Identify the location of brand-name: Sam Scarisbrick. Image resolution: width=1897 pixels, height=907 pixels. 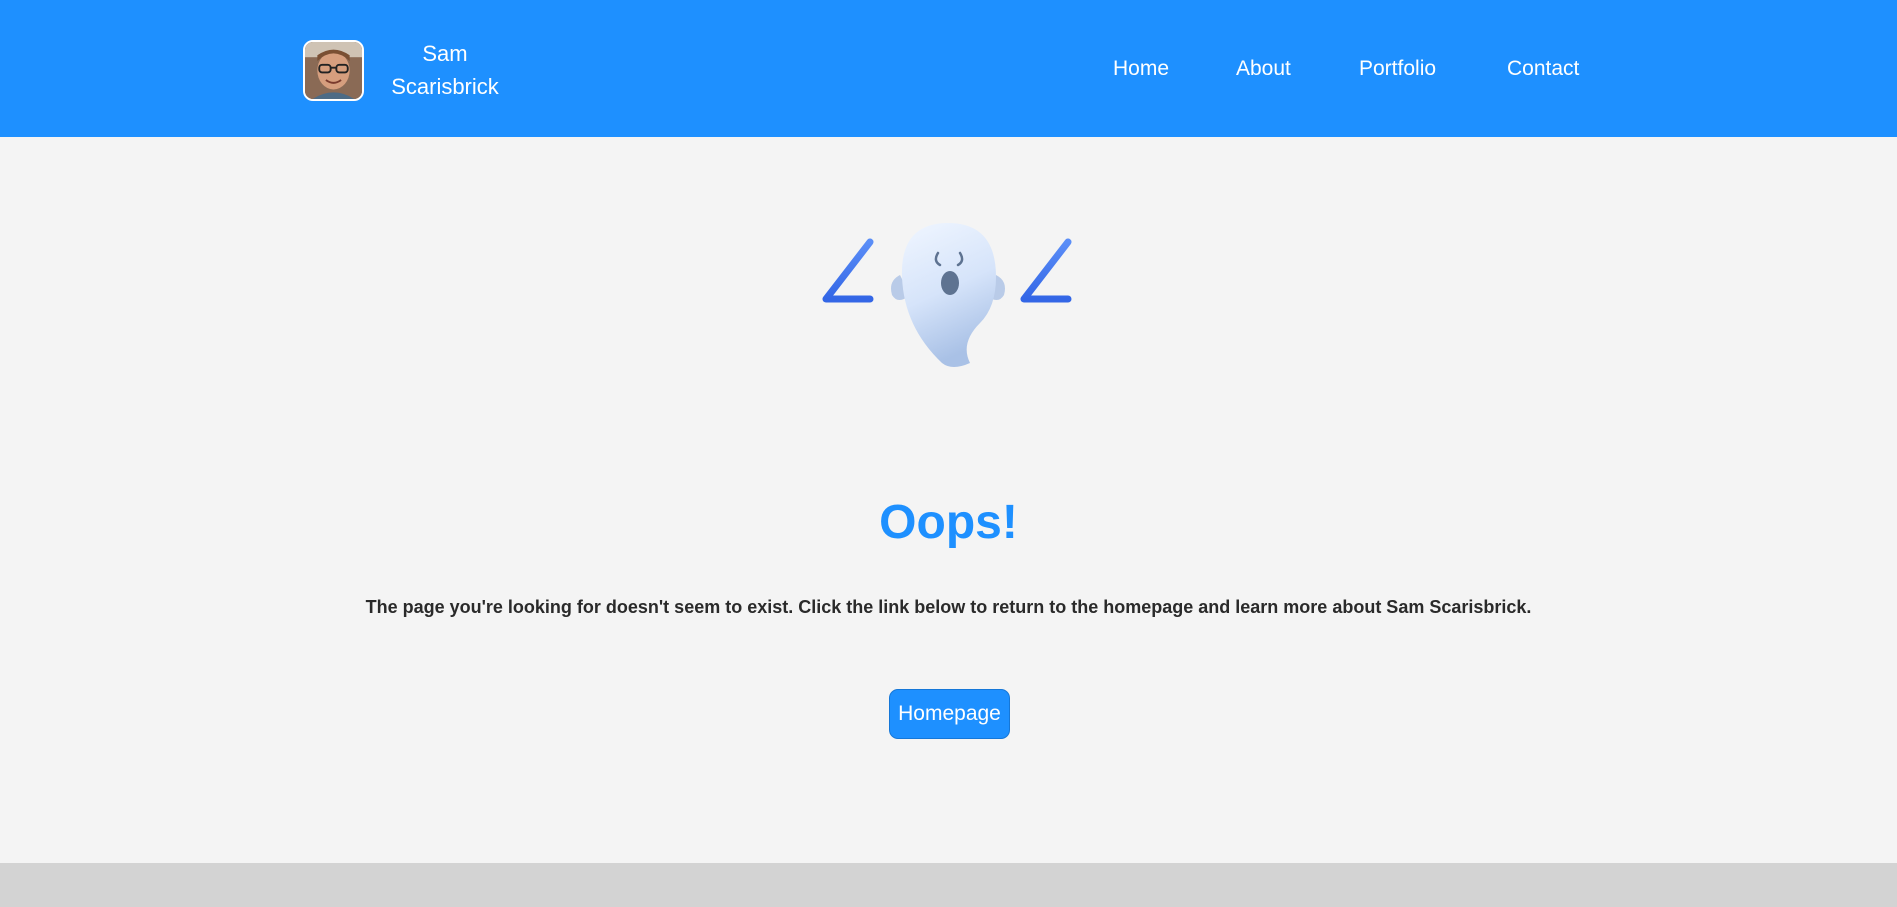
(445, 70).